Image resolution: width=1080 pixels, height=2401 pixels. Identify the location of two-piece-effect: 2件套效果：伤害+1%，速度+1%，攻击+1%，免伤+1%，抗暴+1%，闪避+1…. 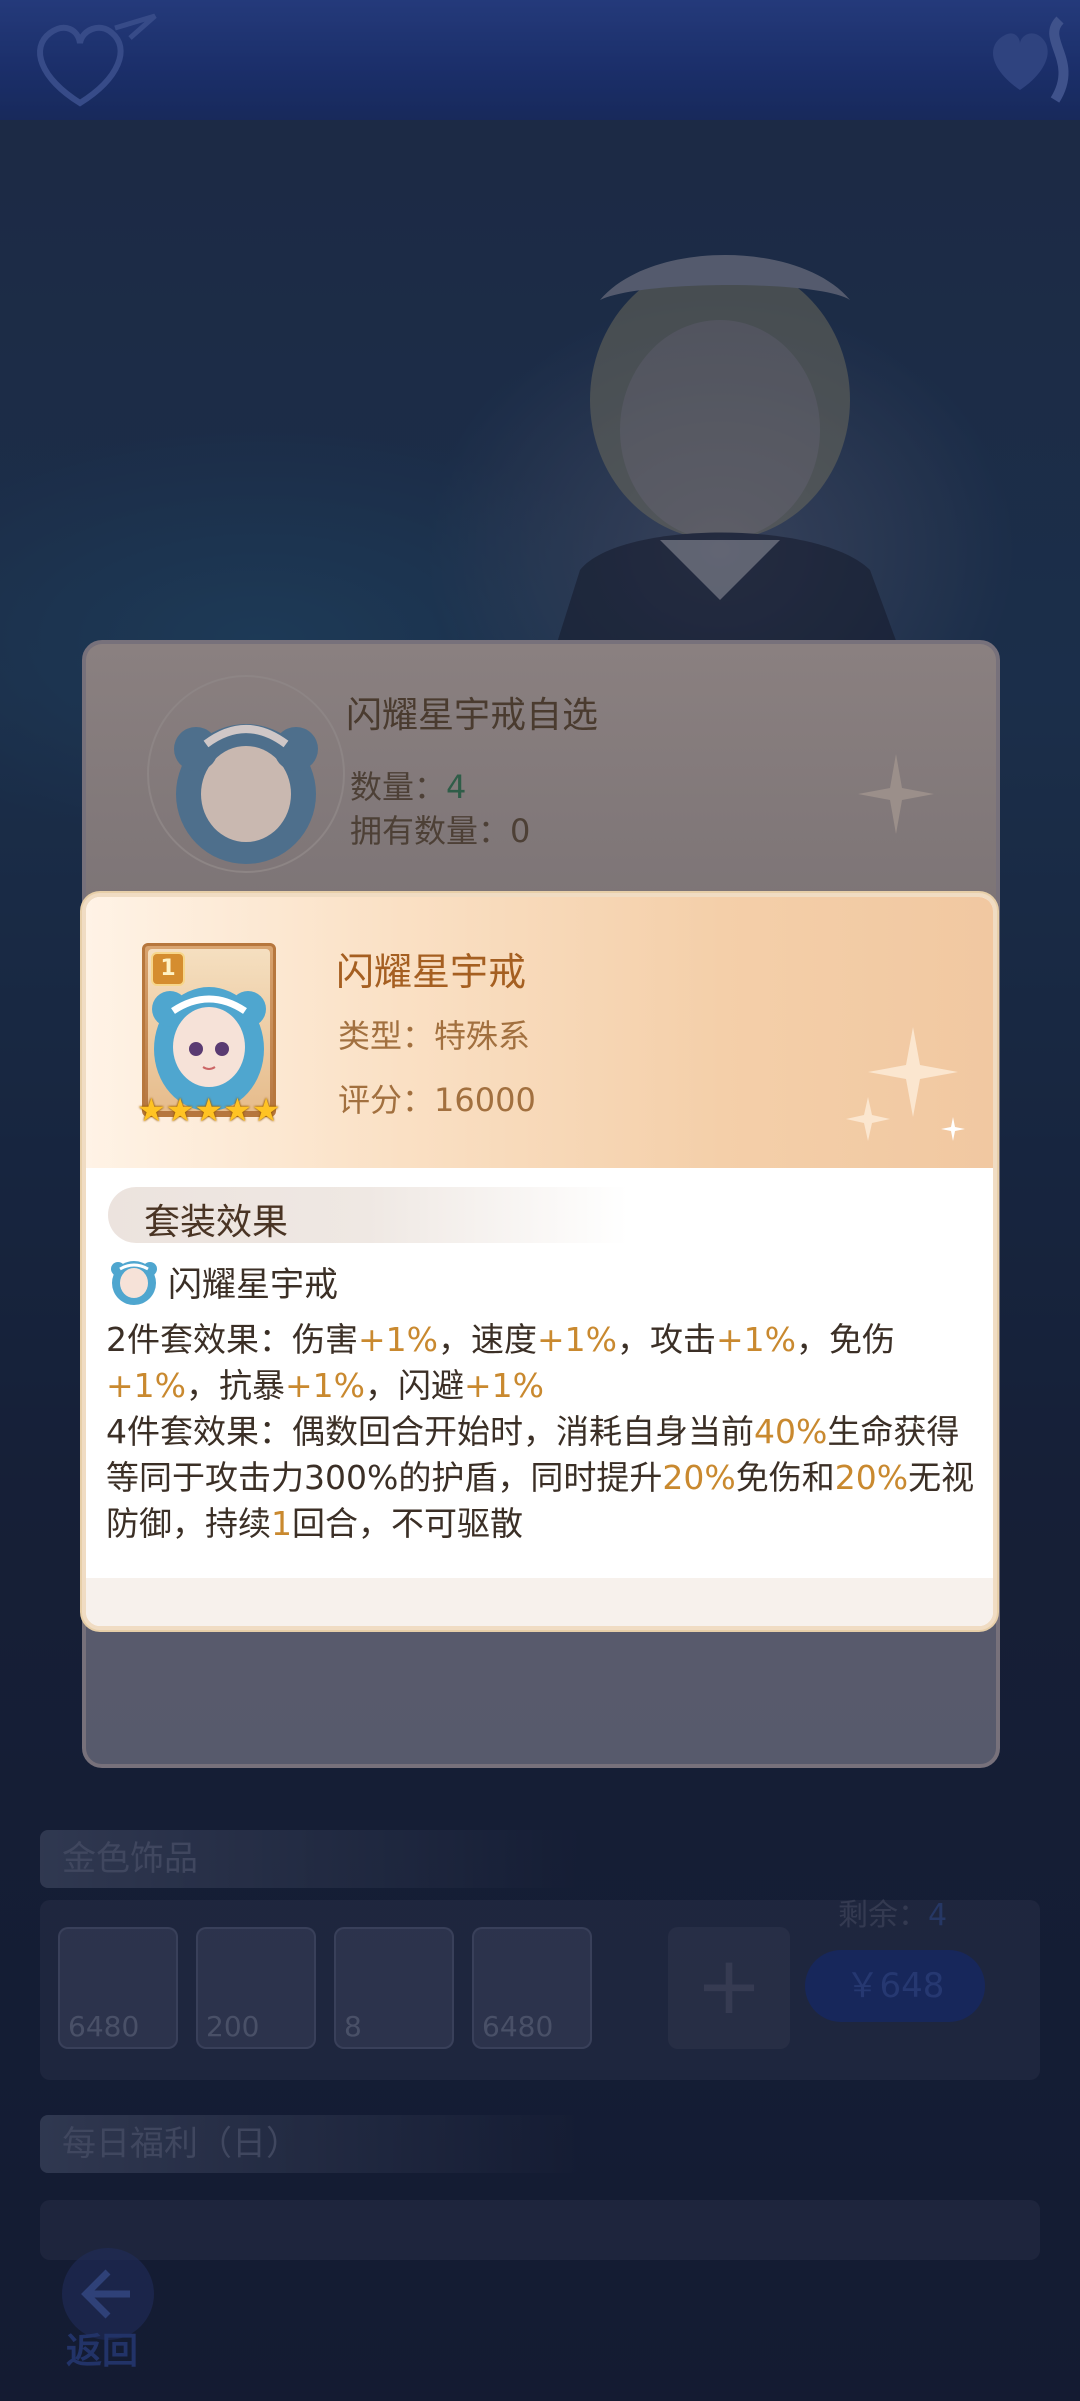
(501, 1362).